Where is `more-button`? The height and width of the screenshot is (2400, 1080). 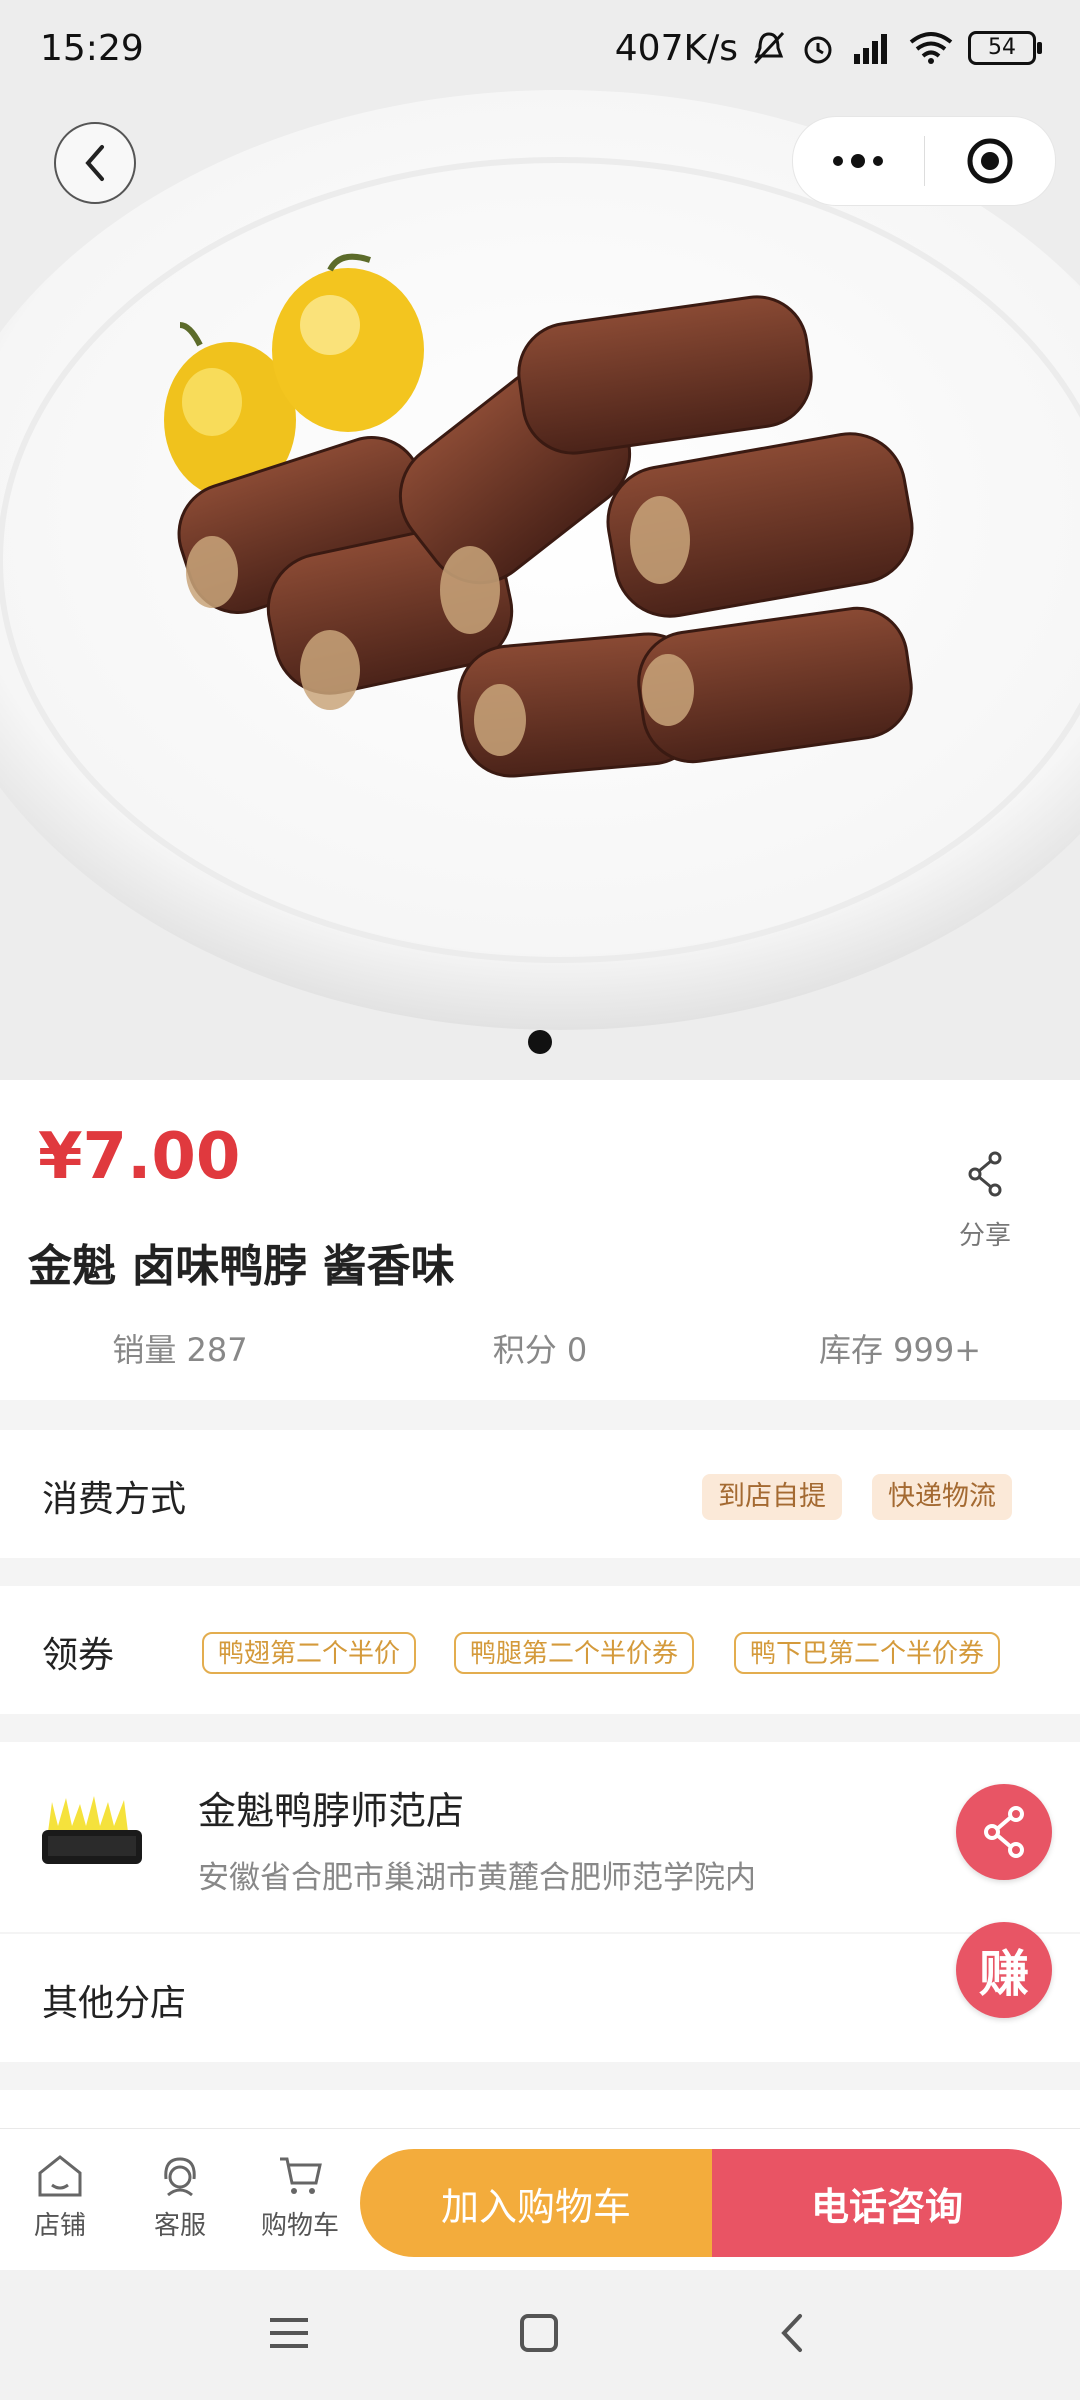 more-button is located at coordinates (858, 161).